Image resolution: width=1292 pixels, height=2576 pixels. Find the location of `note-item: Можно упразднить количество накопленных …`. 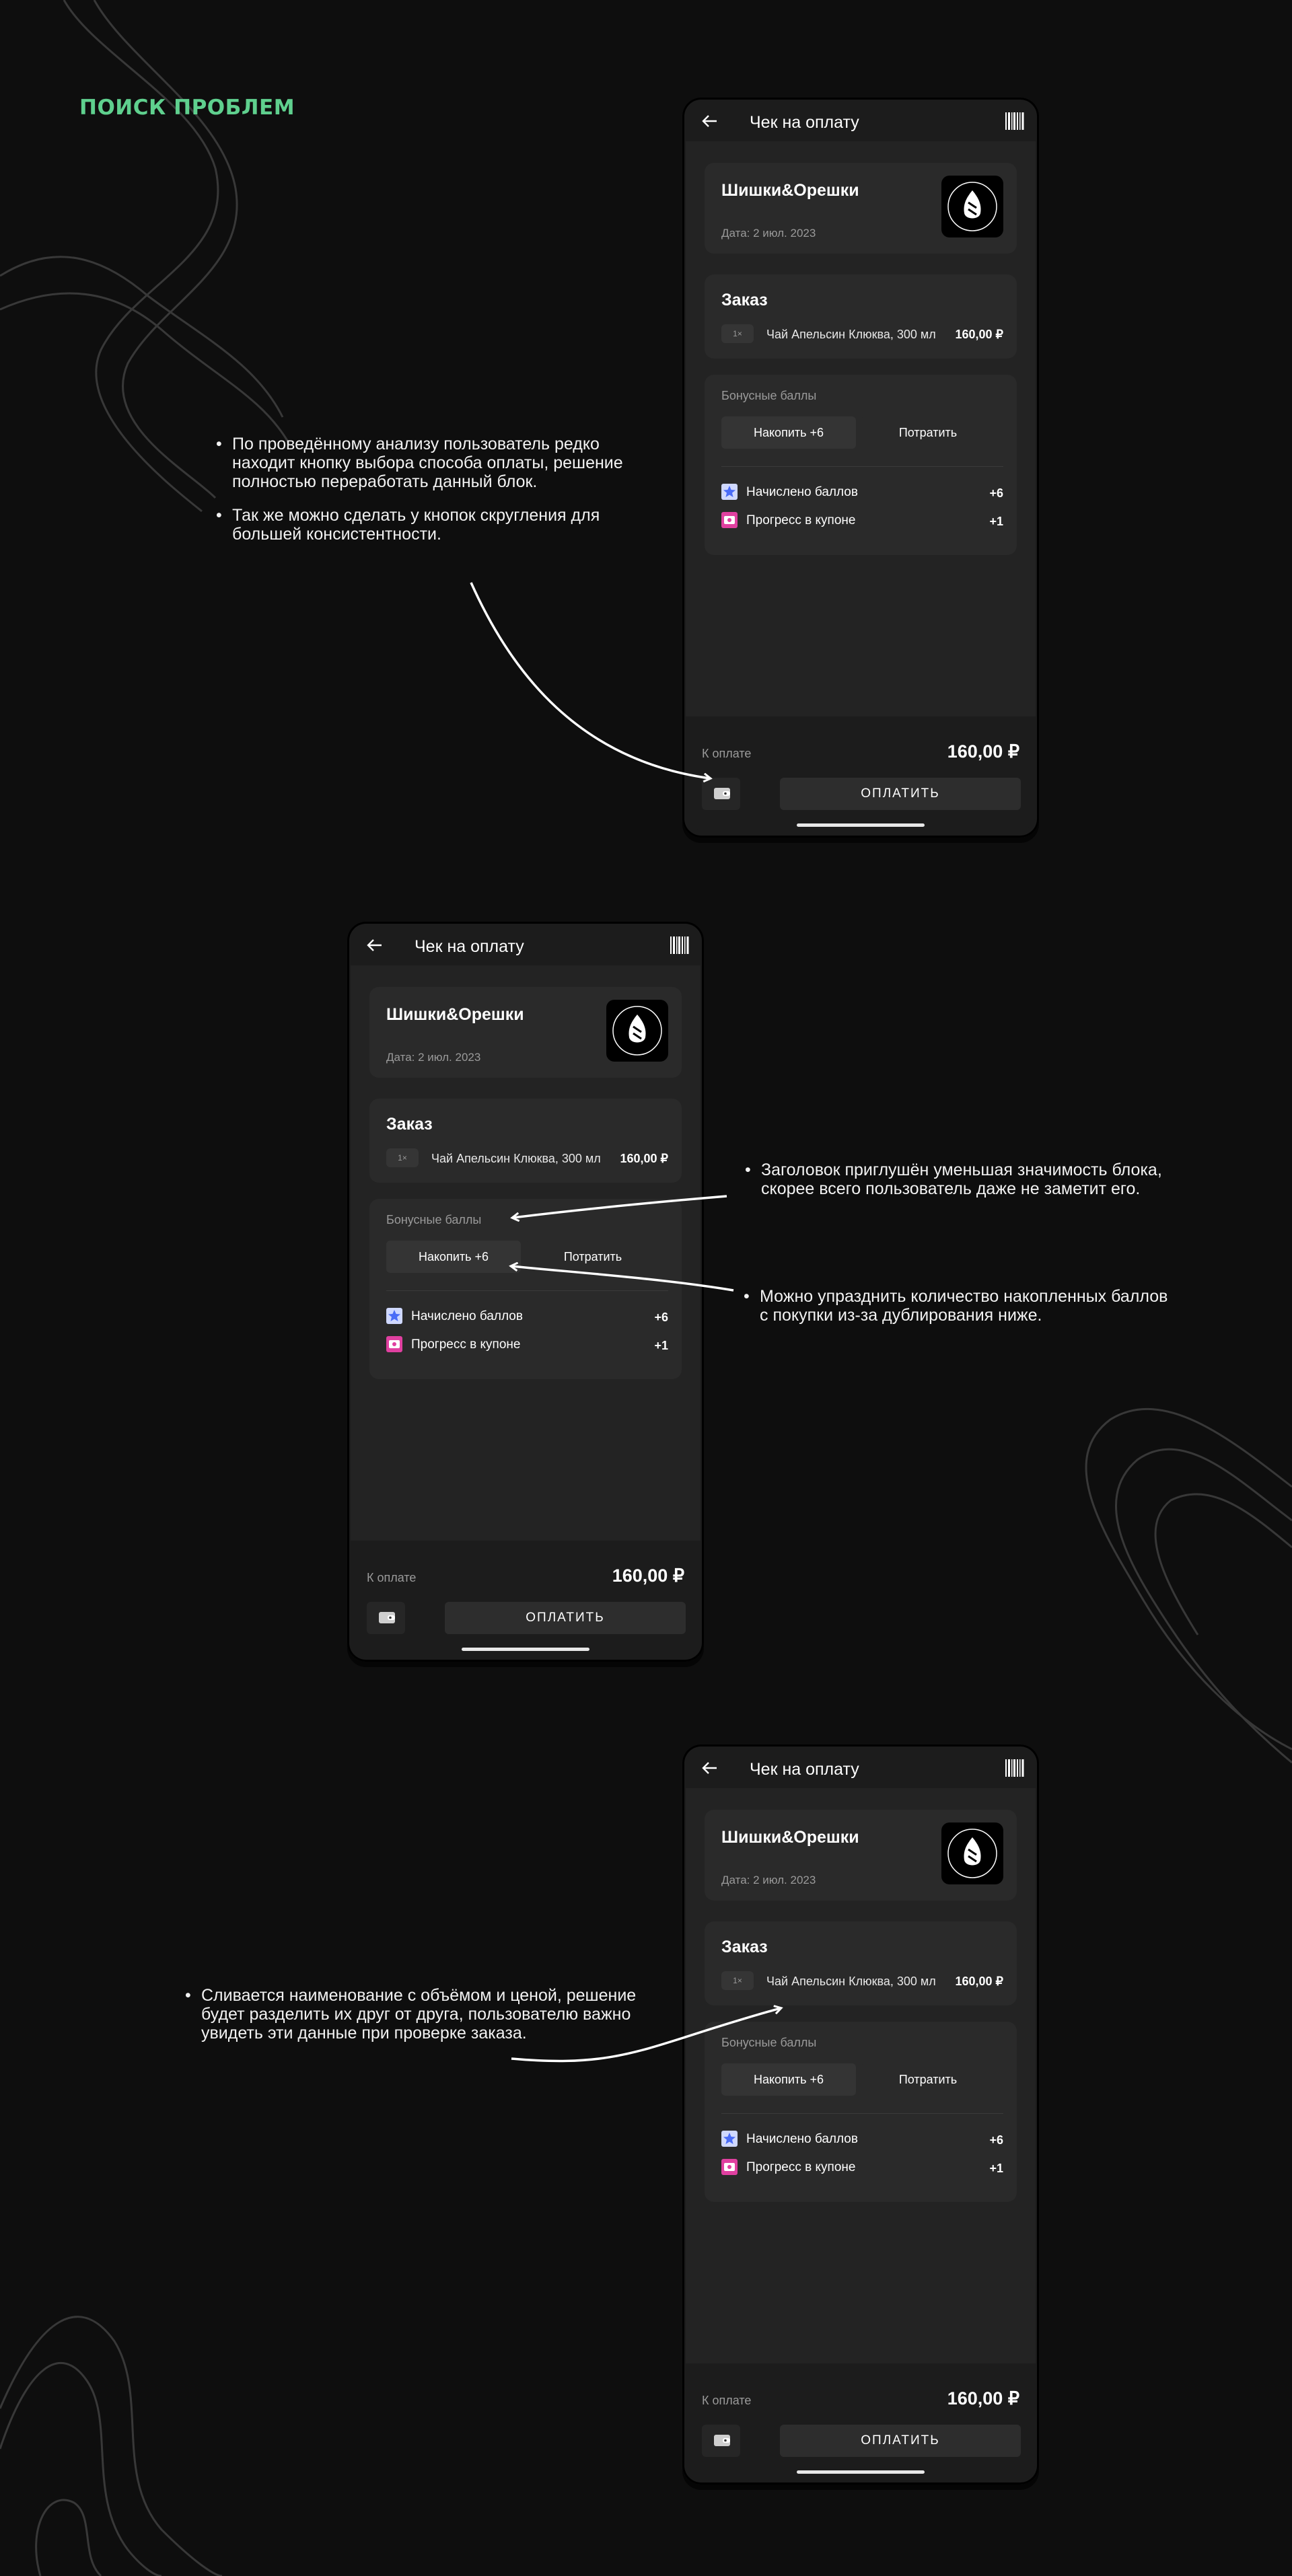

note-item: Можно упразднить количество накопленных … is located at coordinates (957, 1306).